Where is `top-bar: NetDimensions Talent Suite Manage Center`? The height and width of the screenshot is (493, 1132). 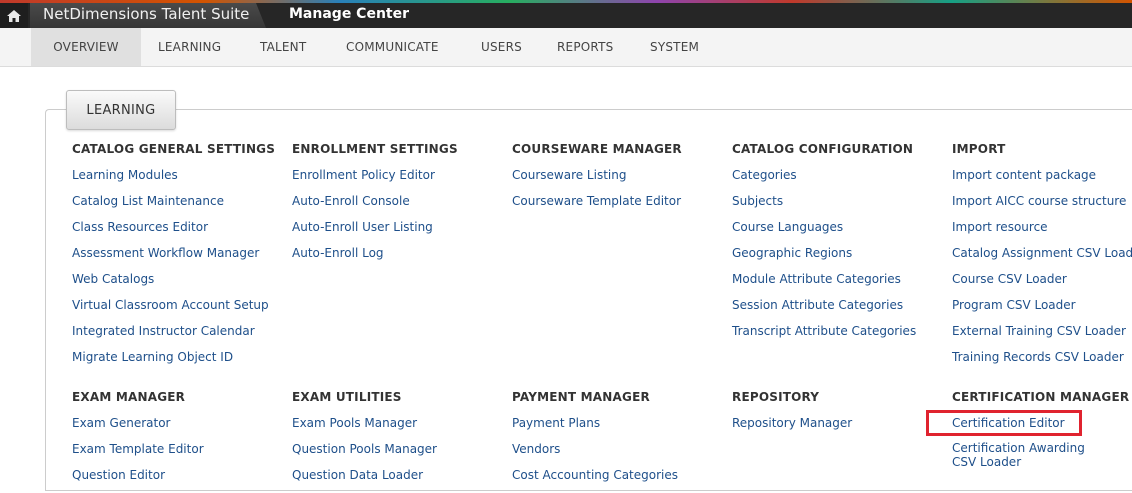
top-bar: NetDimensions Talent Suite Manage Center is located at coordinates (566, 14).